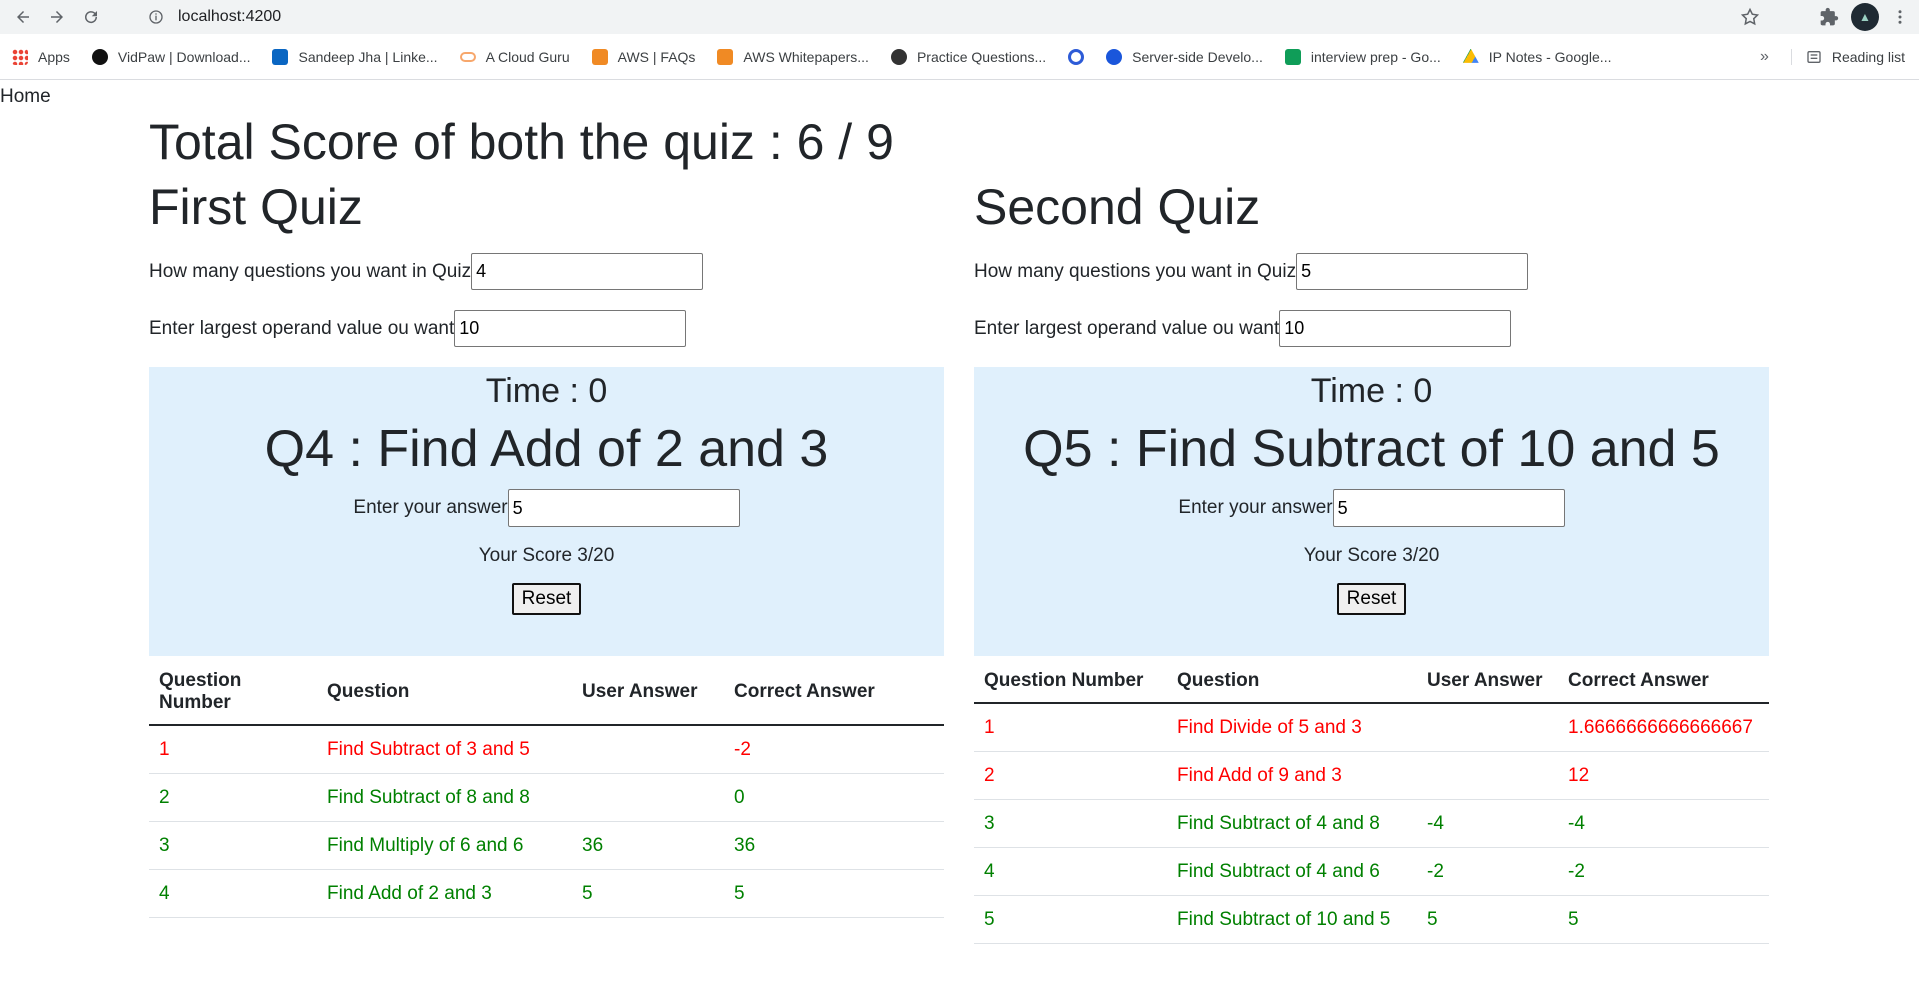 The image size is (1919, 982). I want to click on bookmark-star-icon, so click(1750, 17).